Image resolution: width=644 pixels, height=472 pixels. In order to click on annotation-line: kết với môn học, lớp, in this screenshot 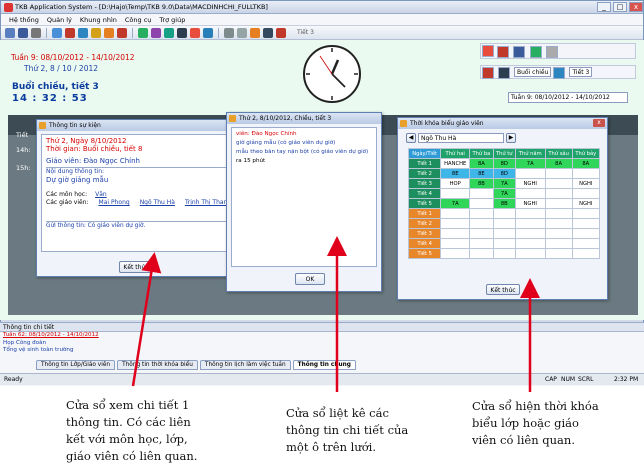, I will do `click(127, 439)`.